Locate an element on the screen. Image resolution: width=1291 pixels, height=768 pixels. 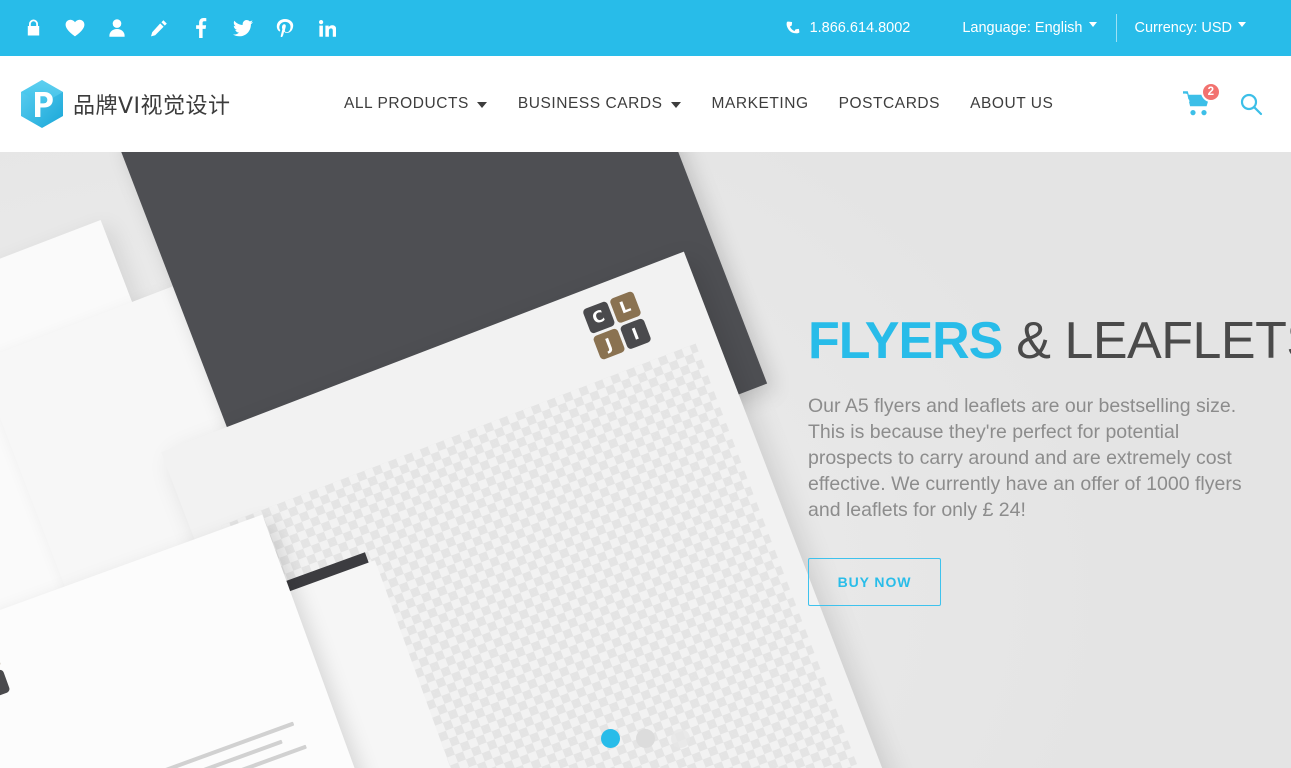
language-selector: Language: English is located at coordinates (1029, 28).